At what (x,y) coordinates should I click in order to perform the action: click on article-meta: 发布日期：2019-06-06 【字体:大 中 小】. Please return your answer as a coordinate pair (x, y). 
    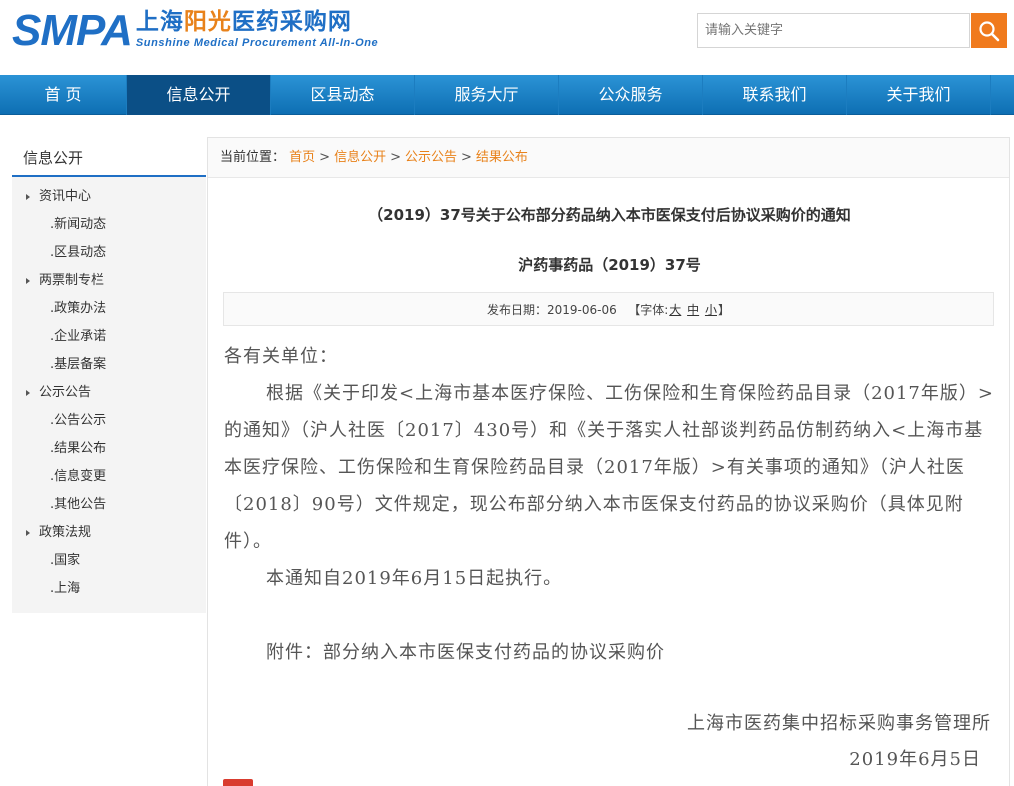
    Looking at the image, I should click on (608, 309).